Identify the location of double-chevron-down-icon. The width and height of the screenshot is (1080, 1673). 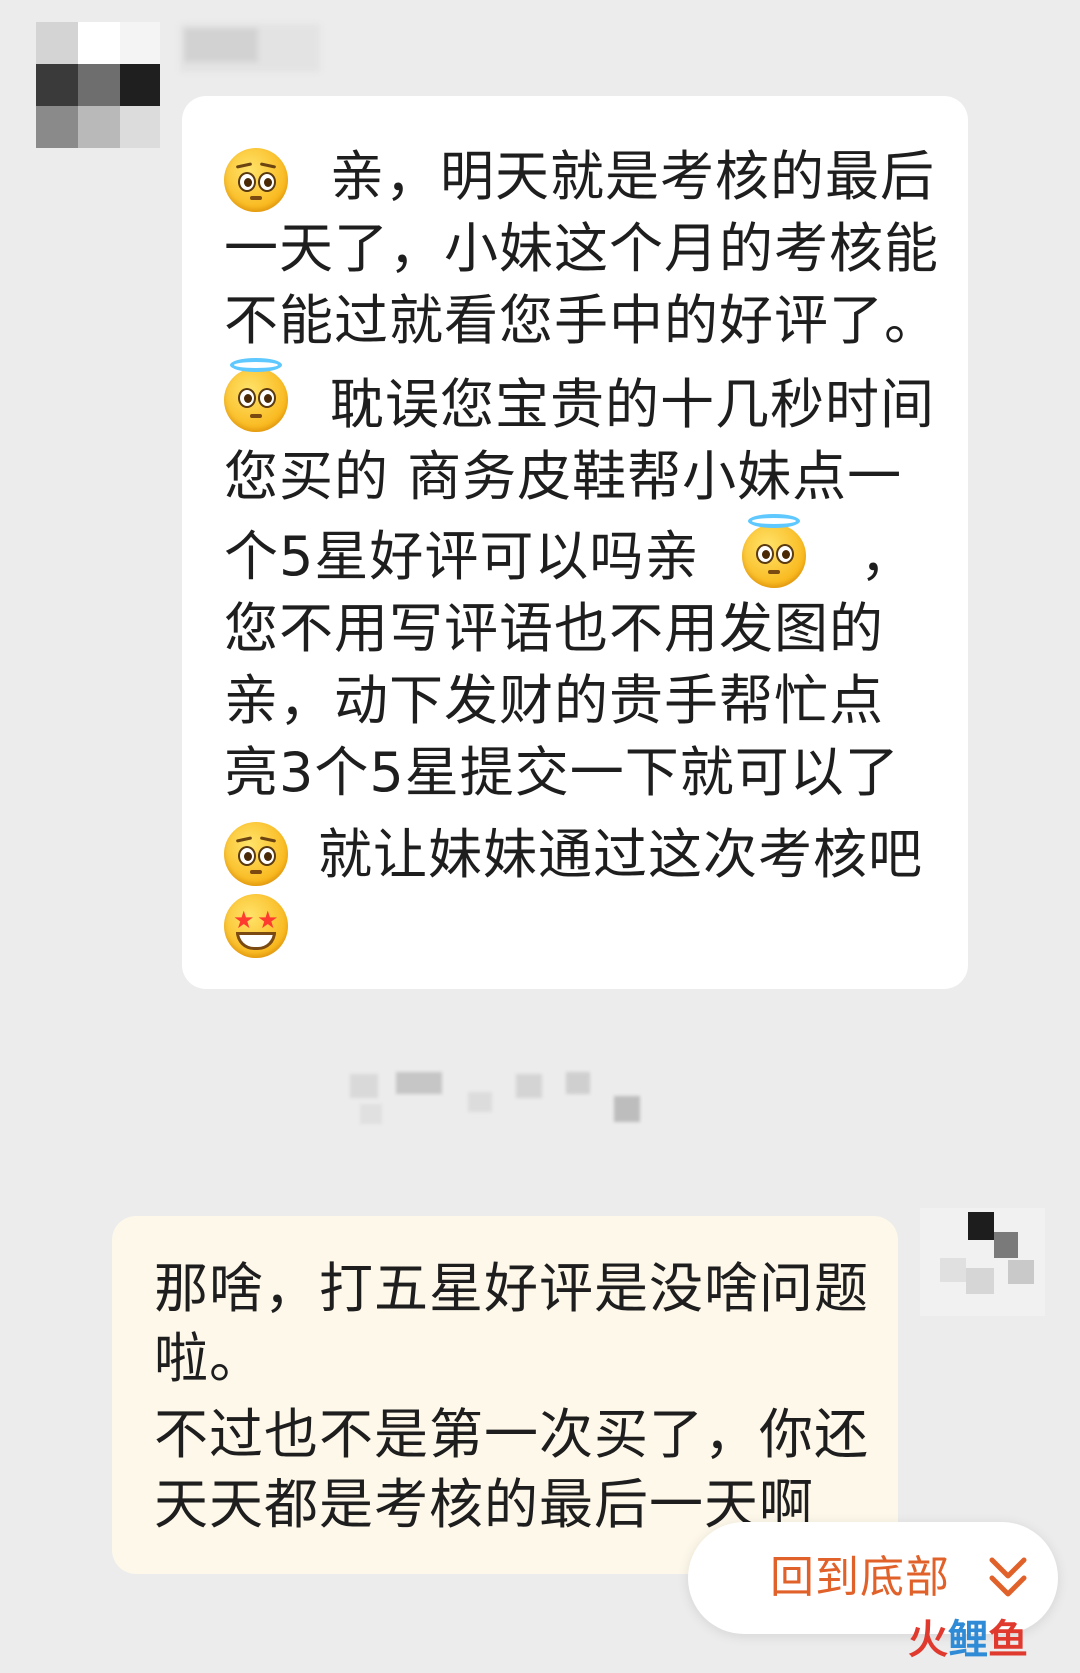
(1008, 1577).